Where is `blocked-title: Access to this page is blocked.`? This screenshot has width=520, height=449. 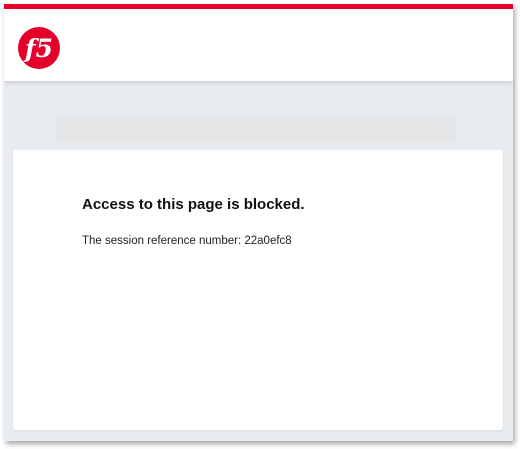
blocked-title: Access to this page is blocked. is located at coordinates (193, 204).